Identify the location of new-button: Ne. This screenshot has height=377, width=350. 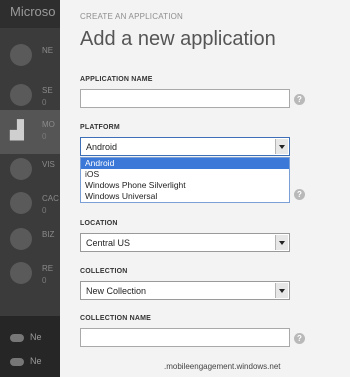
(26, 337).